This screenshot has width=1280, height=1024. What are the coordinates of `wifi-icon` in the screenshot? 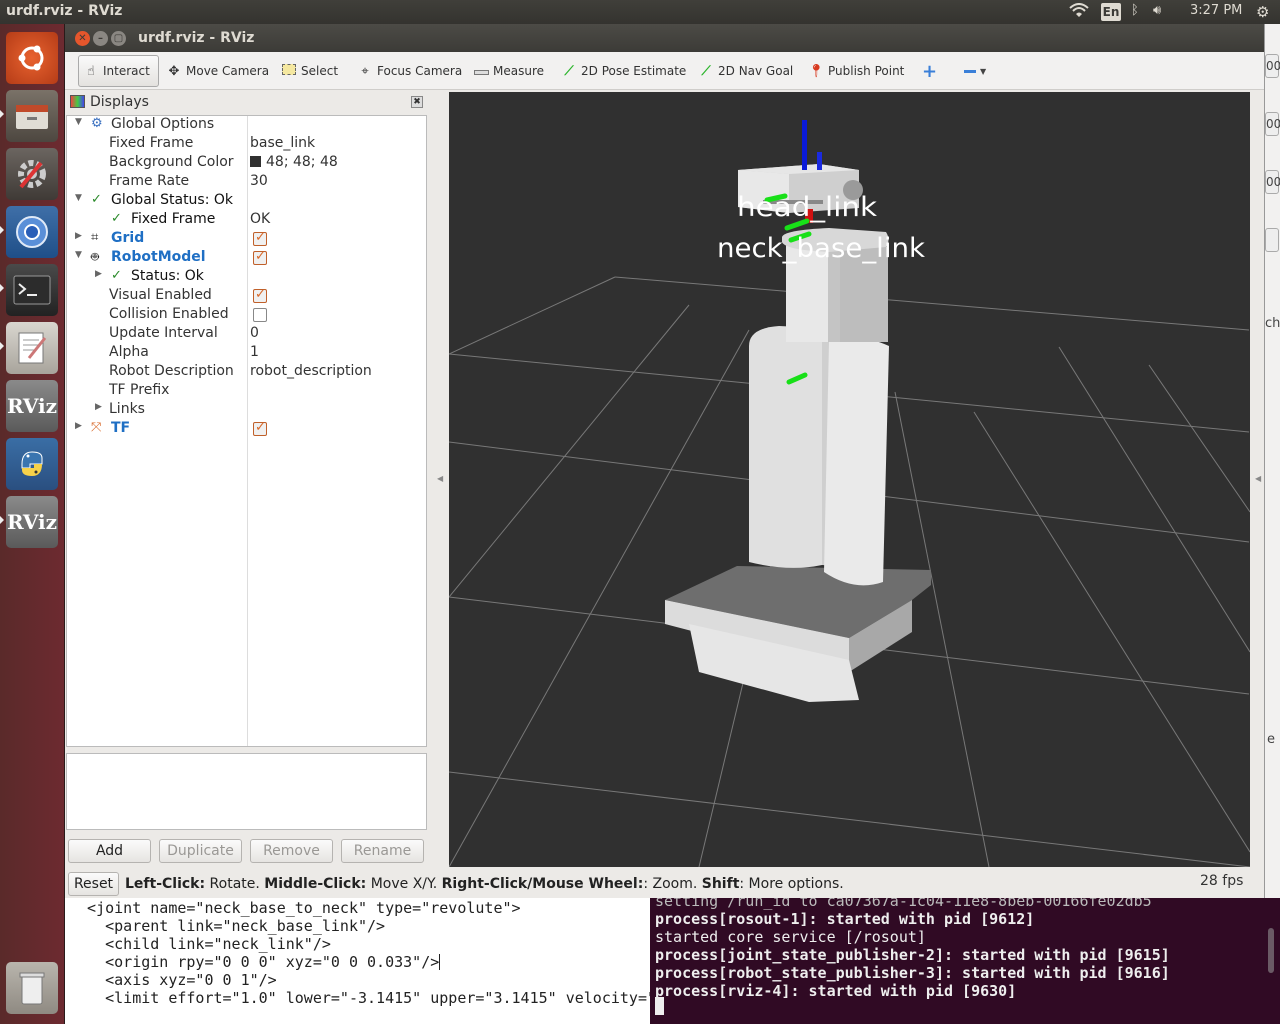 It's located at (1079, 13).